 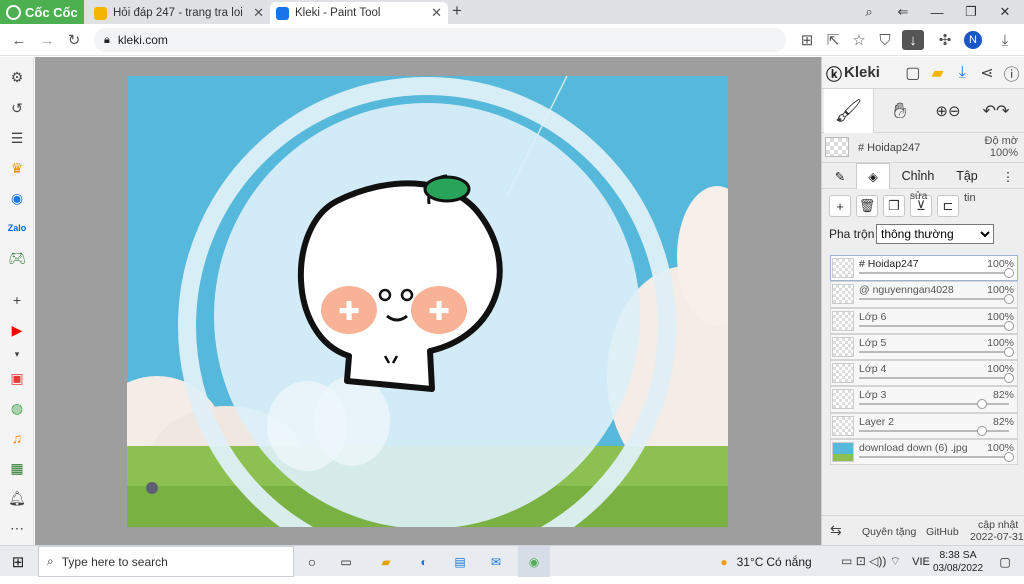 I want to click on download-media-icon: ↓, so click(x=913, y=40).